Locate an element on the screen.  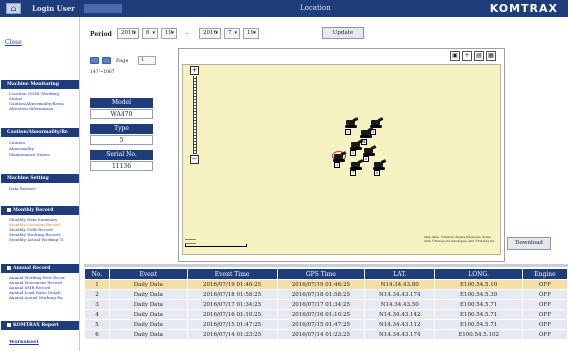
top-bar: ⌂ Login User Location KOMTRAX is located at coordinates (284, 8).